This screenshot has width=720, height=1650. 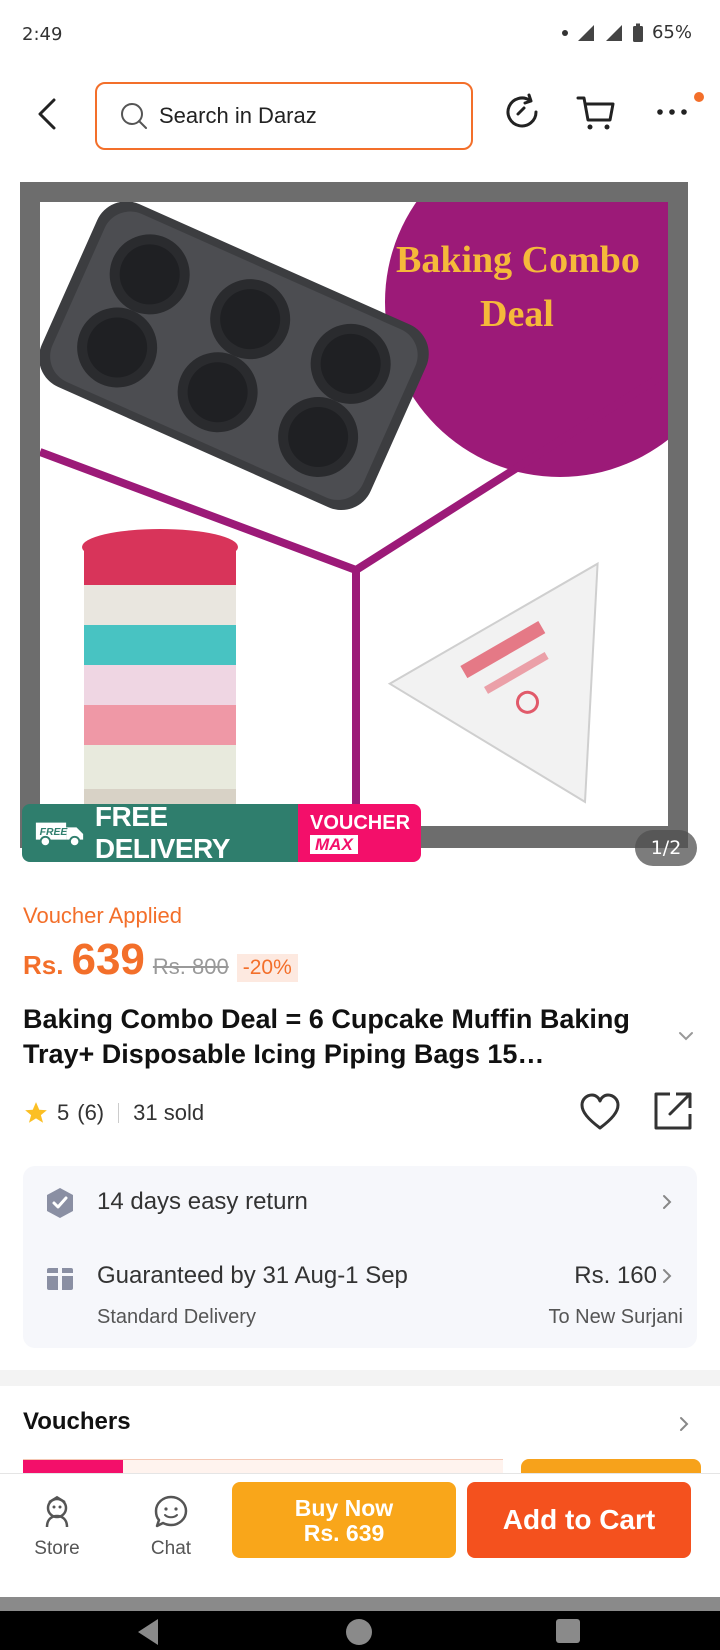 What do you see at coordinates (626, 32) in the screenshot?
I see `status-icons: 65%` at bounding box center [626, 32].